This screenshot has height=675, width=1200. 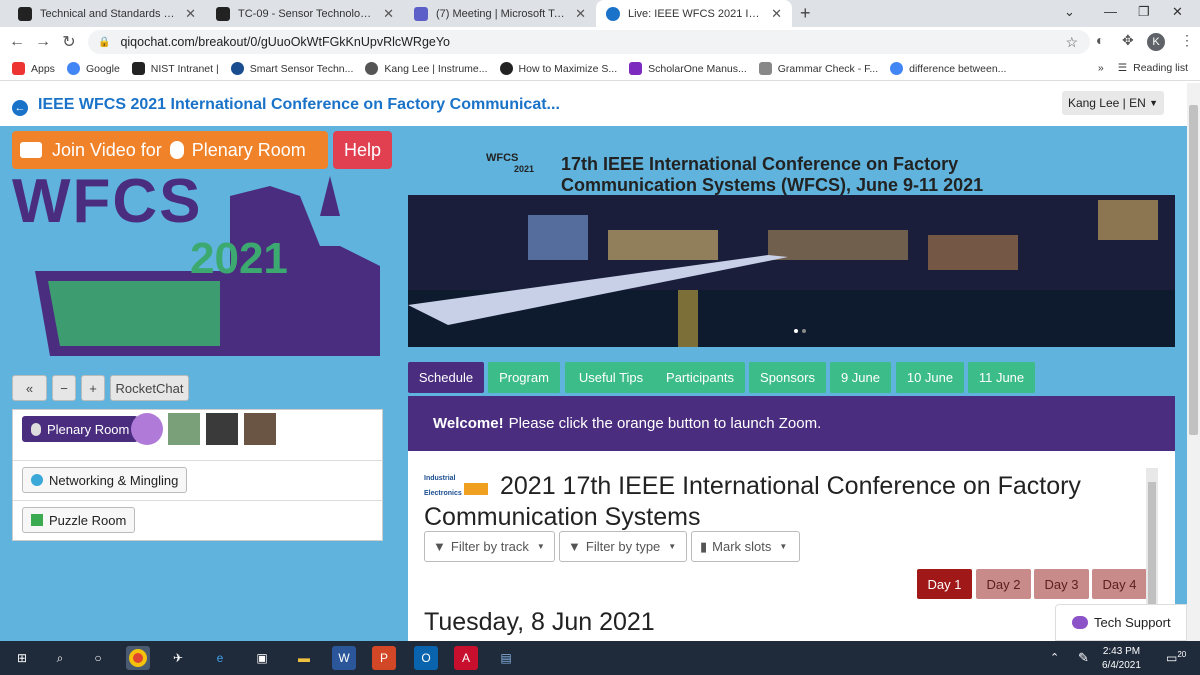 What do you see at coordinates (1176, 657) in the screenshot?
I see `notification-icon: ▭20` at bounding box center [1176, 657].